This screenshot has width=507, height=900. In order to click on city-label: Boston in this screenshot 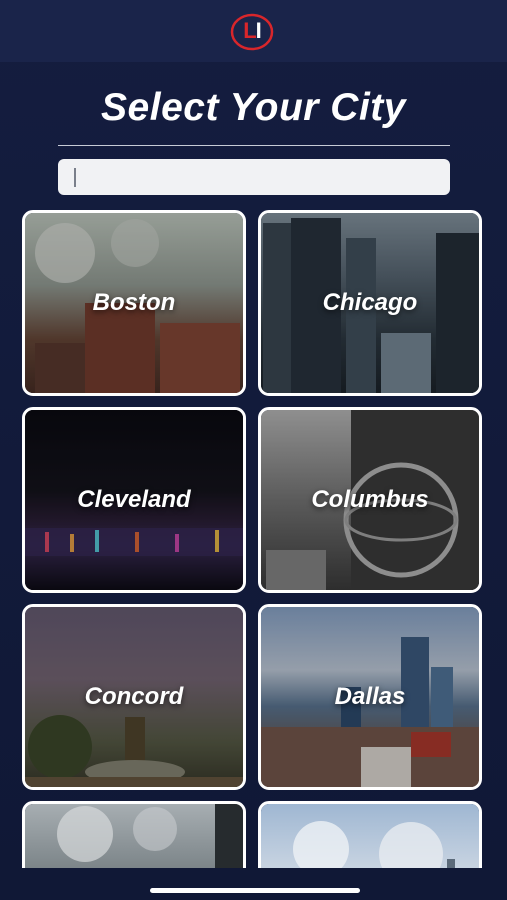, I will do `click(134, 302)`.